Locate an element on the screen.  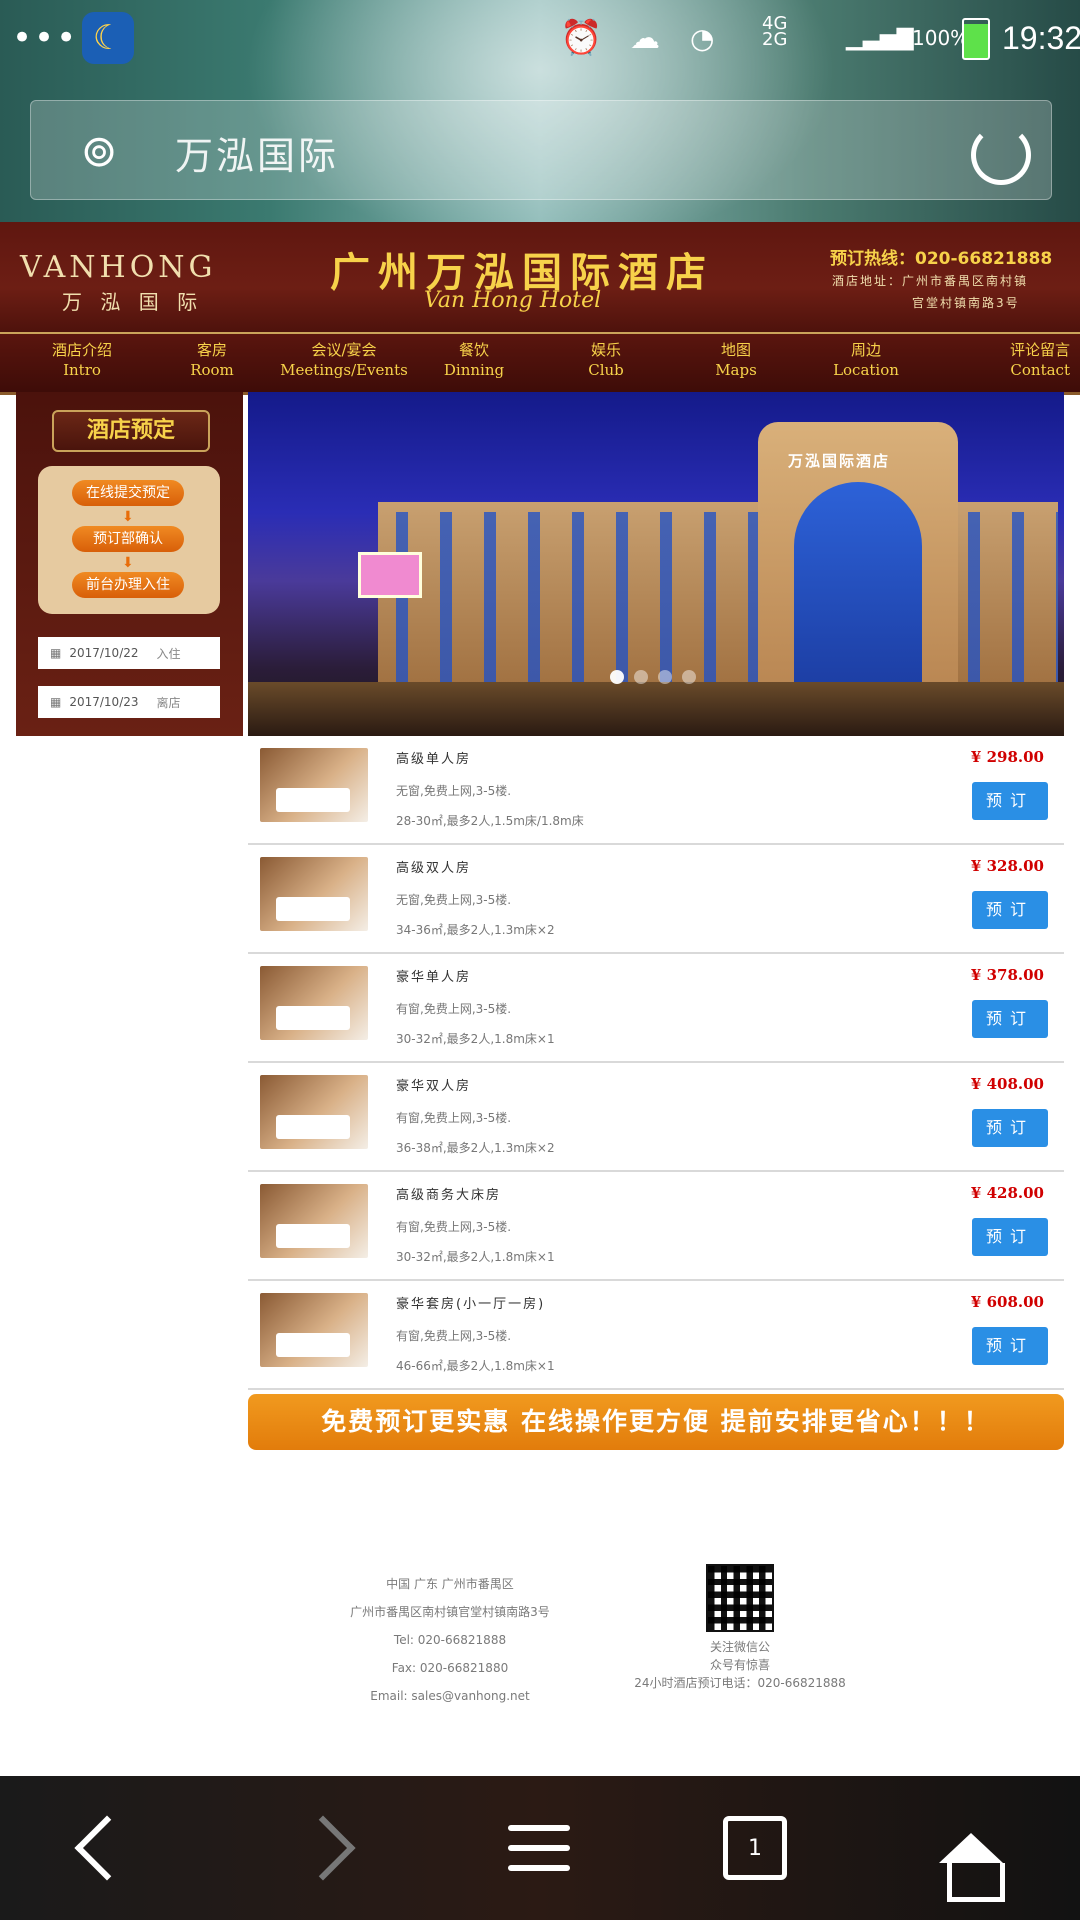
nav-label-cn: 娱乐 is located at coordinates (605, 350).